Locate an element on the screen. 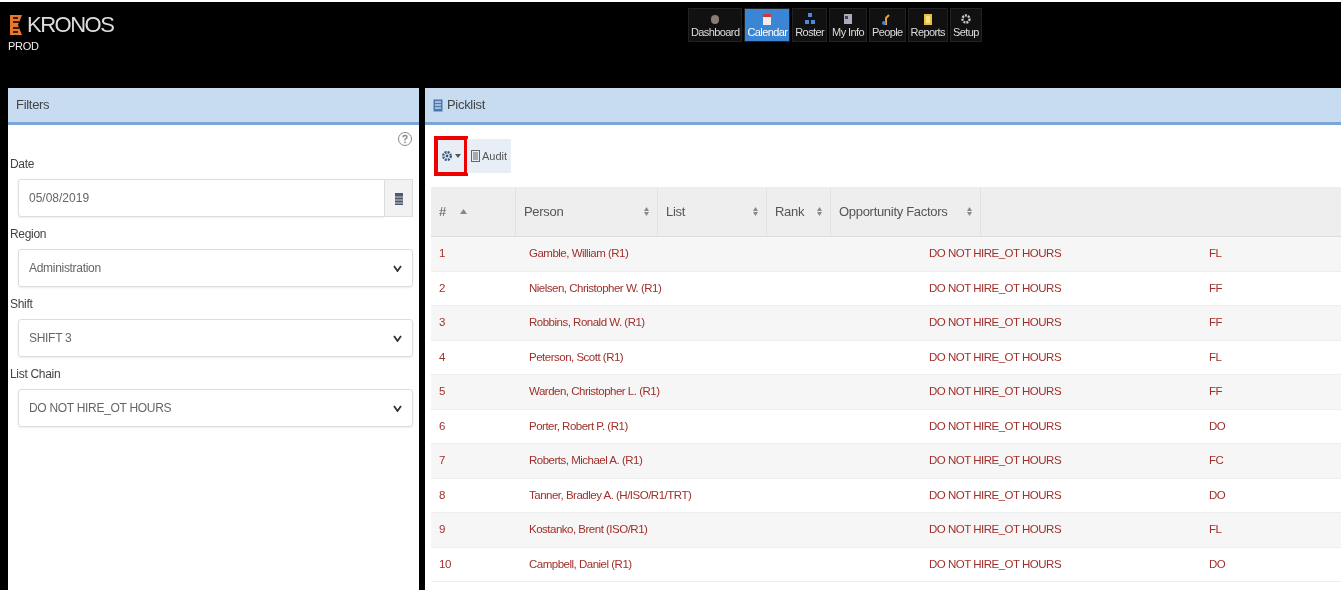  nav-tab: Calendar is located at coordinates (767, 25).